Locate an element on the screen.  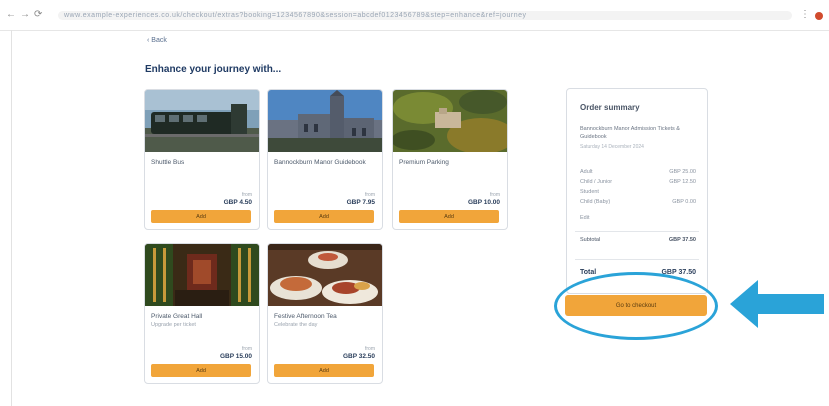
extra-price: GBP 7.95 is located at coordinates (360, 202).